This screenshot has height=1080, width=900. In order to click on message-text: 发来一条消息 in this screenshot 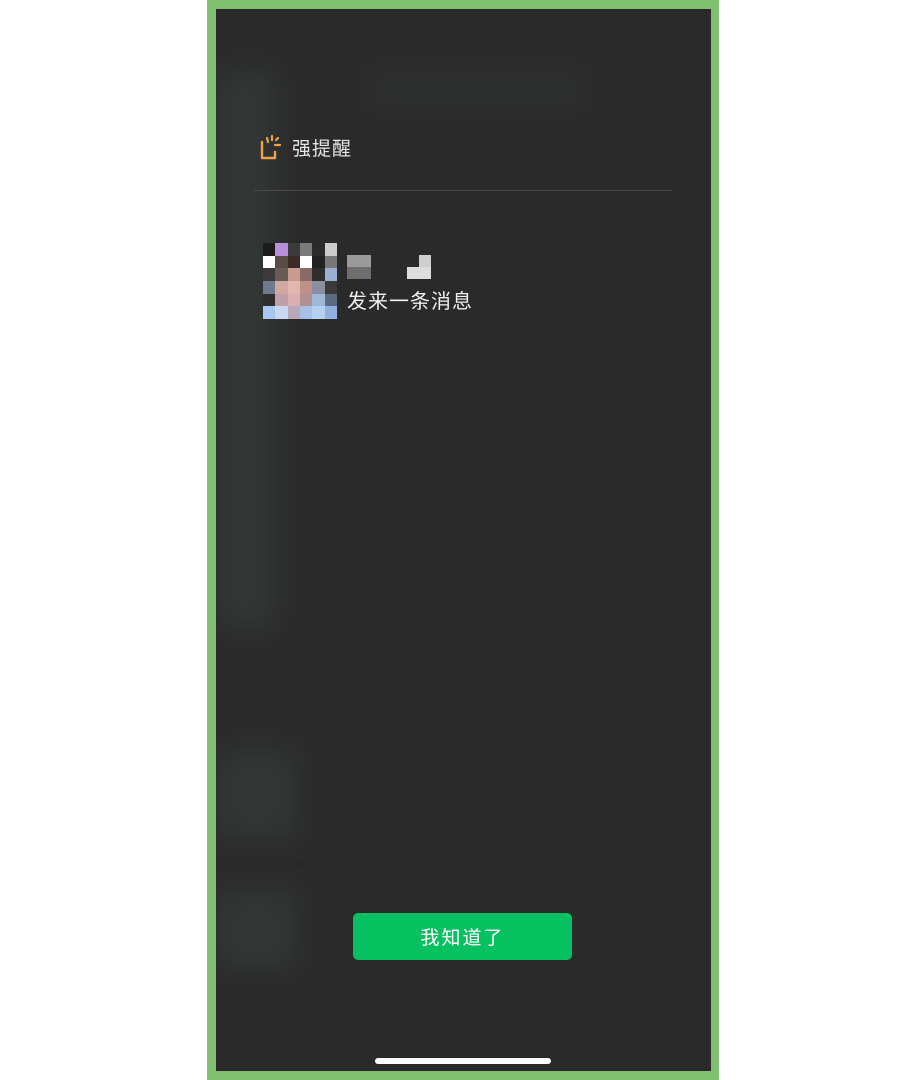, I will do `click(410, 278)`.